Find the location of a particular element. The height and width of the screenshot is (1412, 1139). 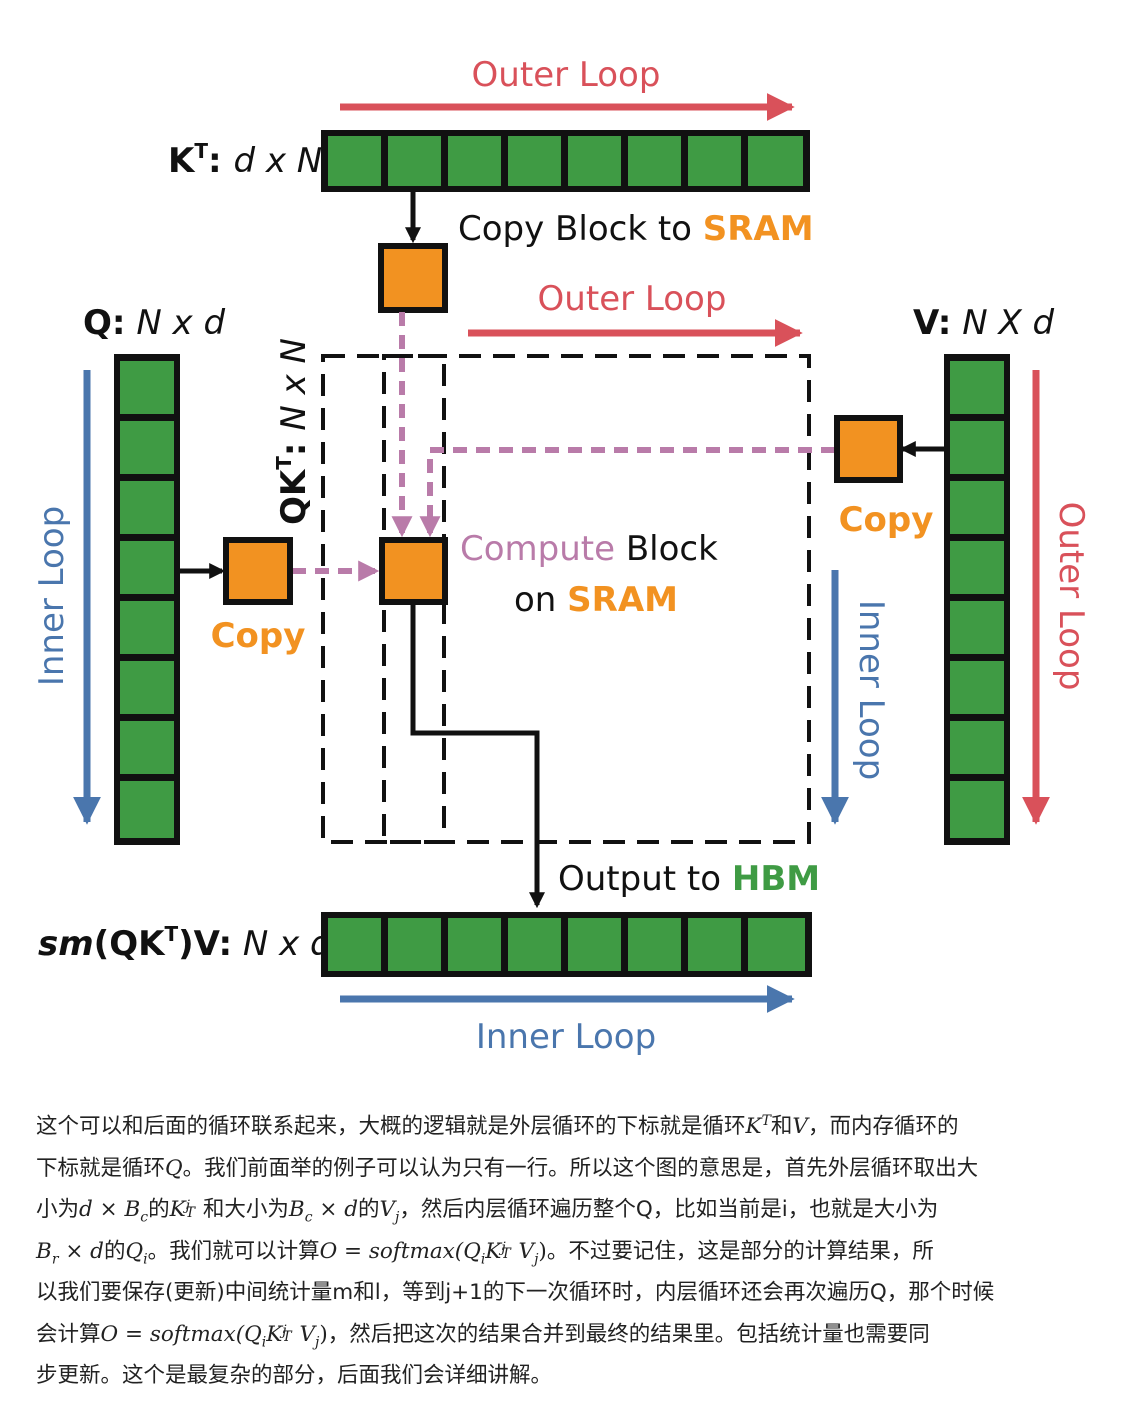

left-inner-loop-label: Inner Loop is located at coordinates (52, 596).